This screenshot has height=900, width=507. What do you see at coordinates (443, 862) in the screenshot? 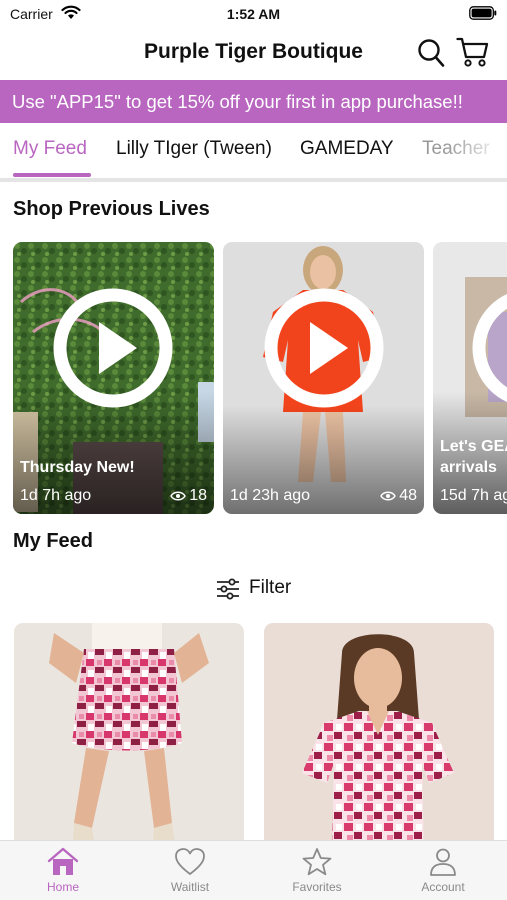
I see `person-icon` at bounding box center [443, 862].